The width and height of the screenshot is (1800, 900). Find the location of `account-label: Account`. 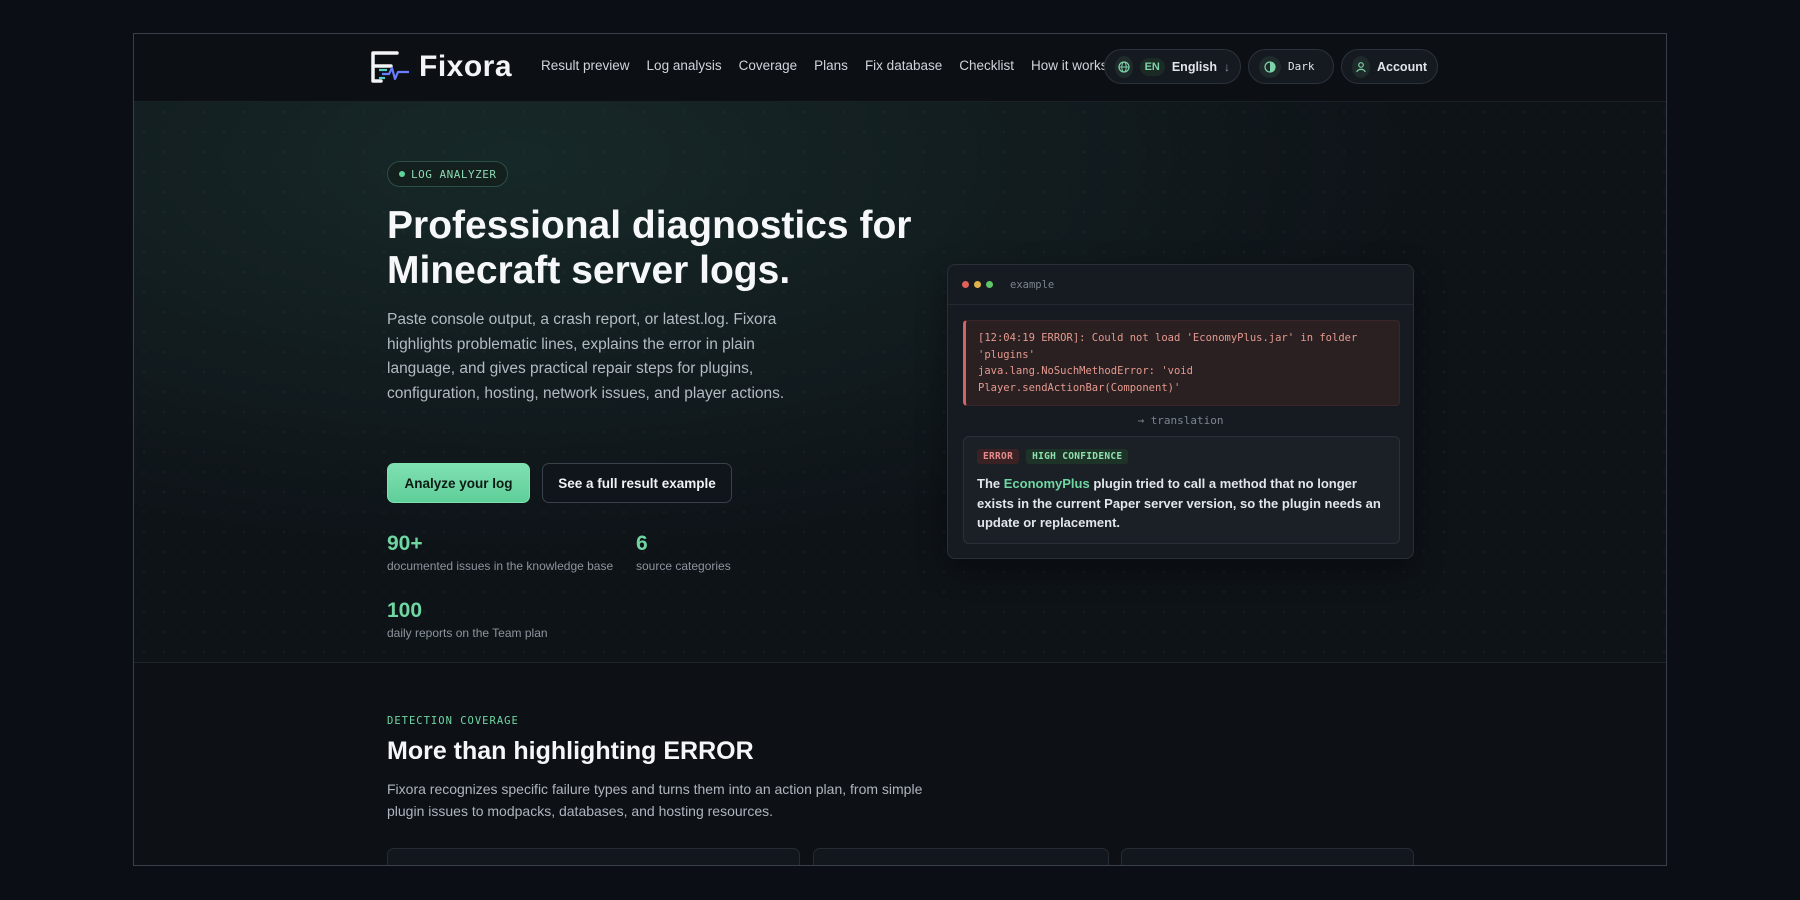

account-label: Account is located at coordinates (1402, 66).